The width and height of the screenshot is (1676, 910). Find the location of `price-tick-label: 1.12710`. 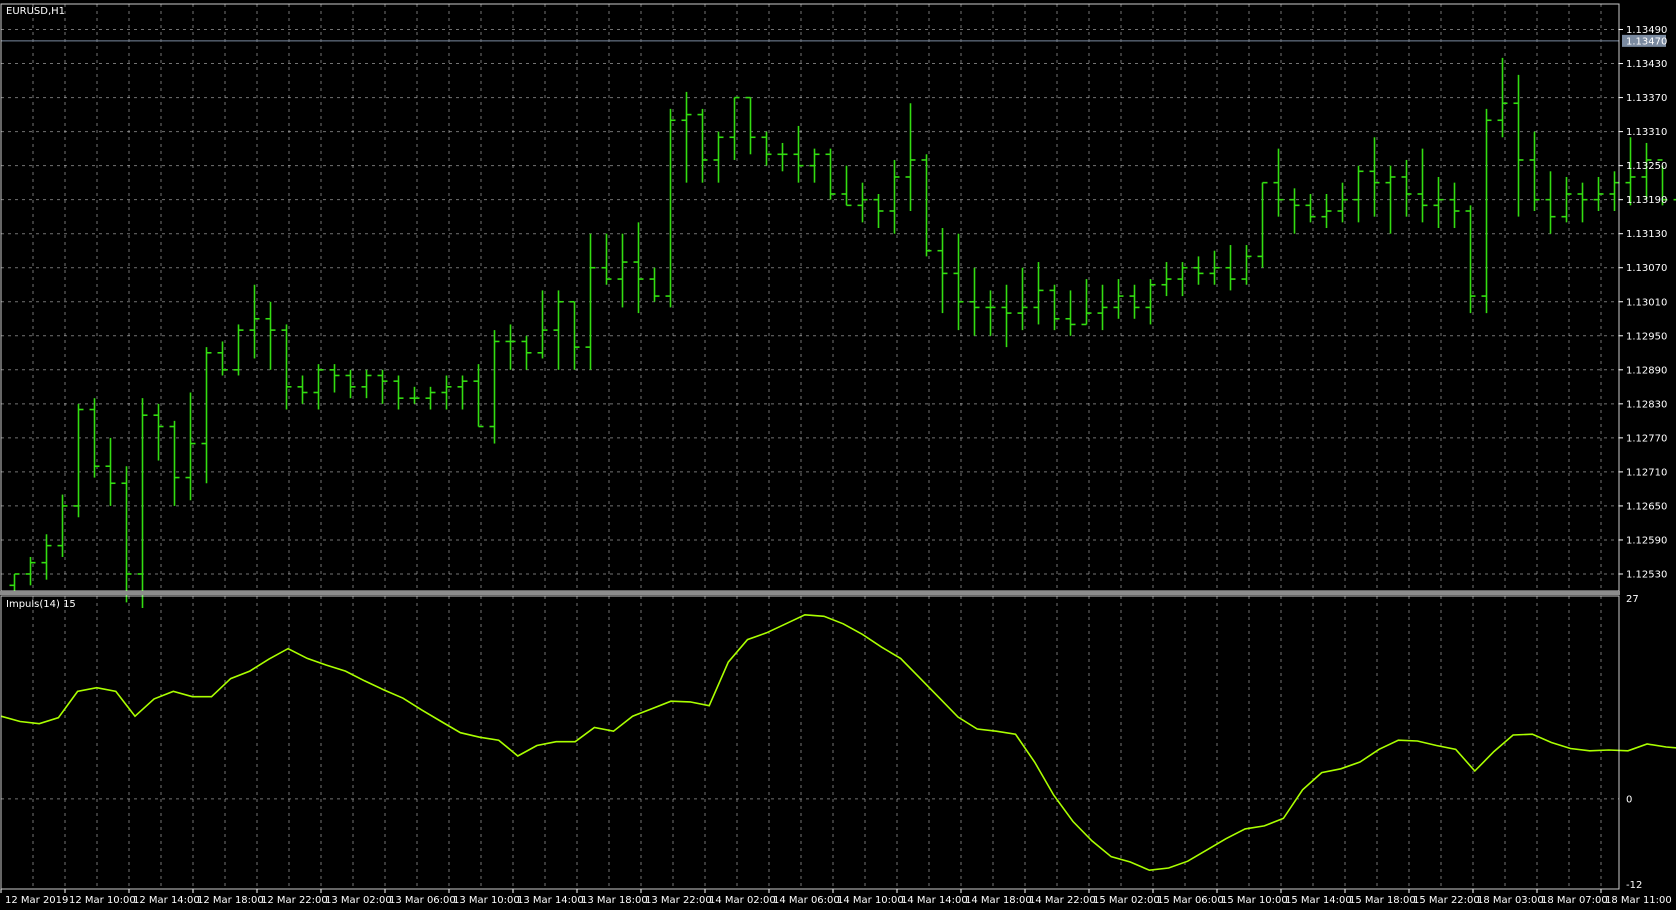

price-tick-label: 1.12710 is located at coordinates (1646, 472).